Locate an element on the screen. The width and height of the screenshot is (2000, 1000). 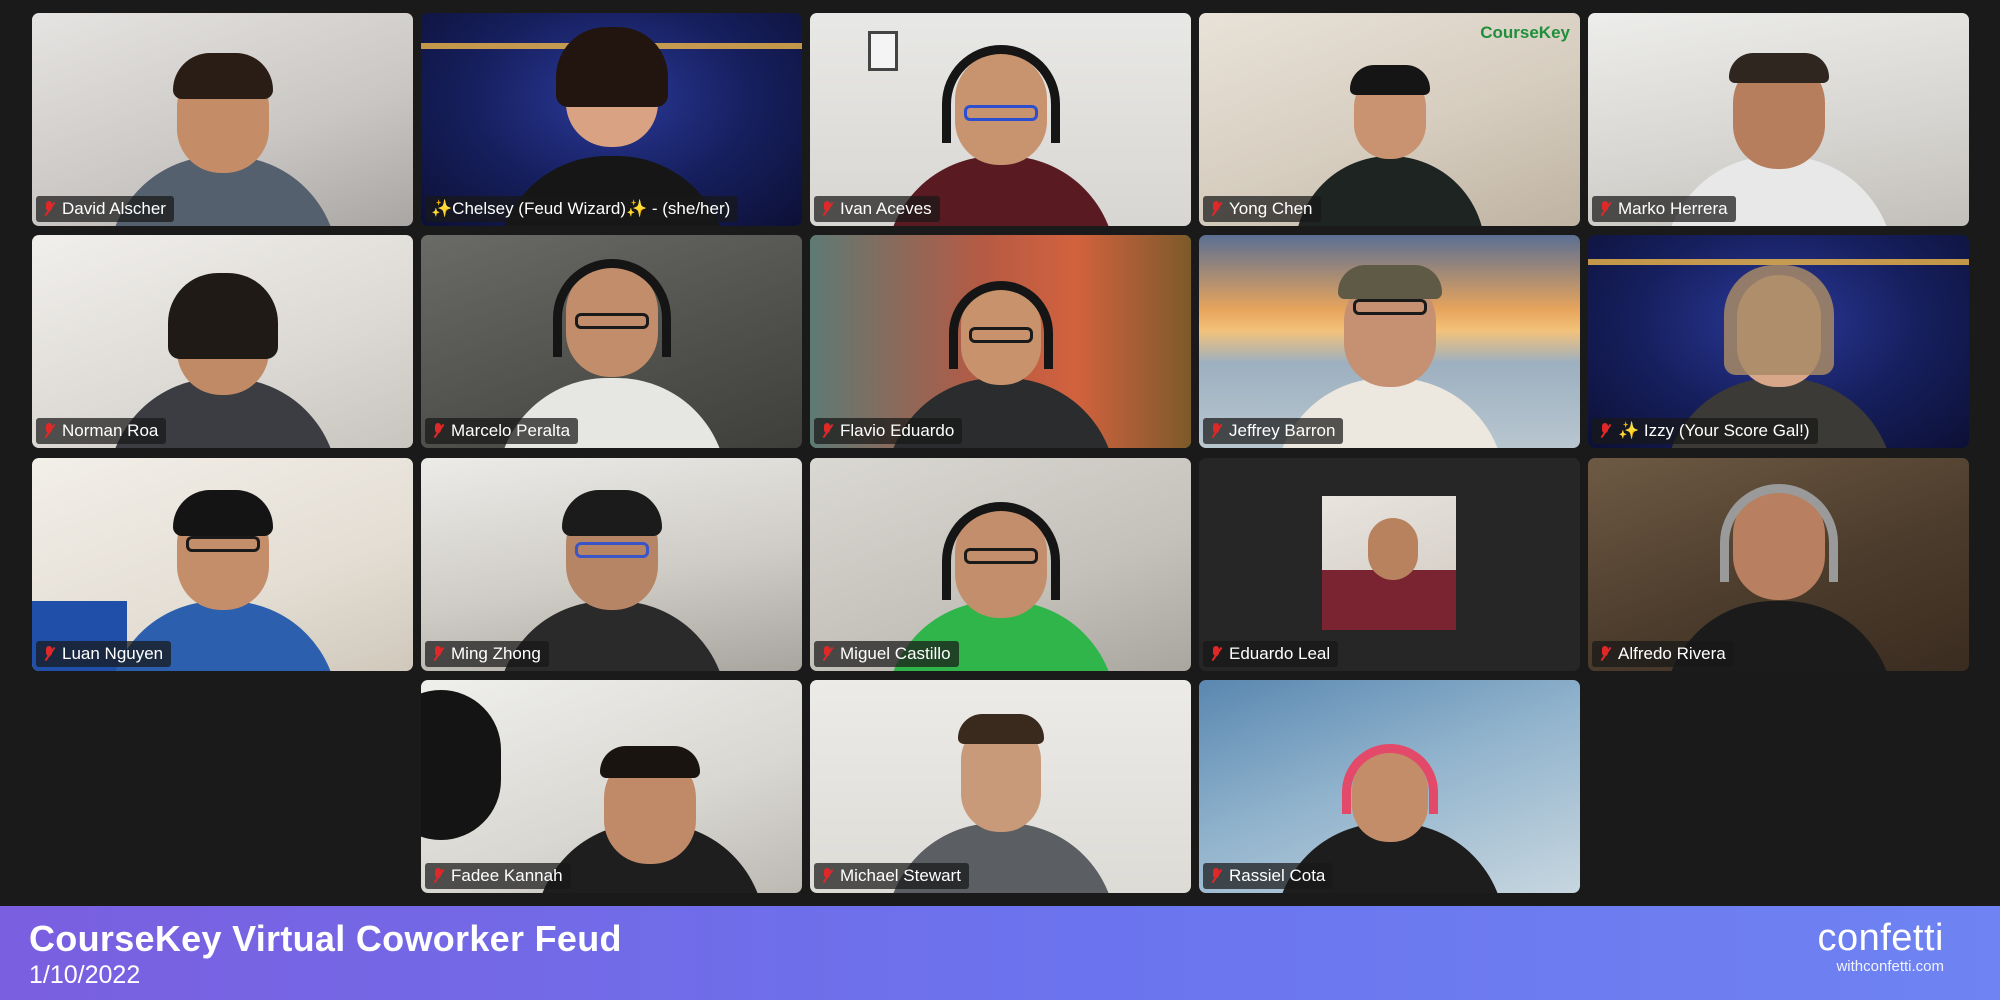
participant-tile-fadee-kannah: Fadee Kannah is located at coordinates (611, 786).